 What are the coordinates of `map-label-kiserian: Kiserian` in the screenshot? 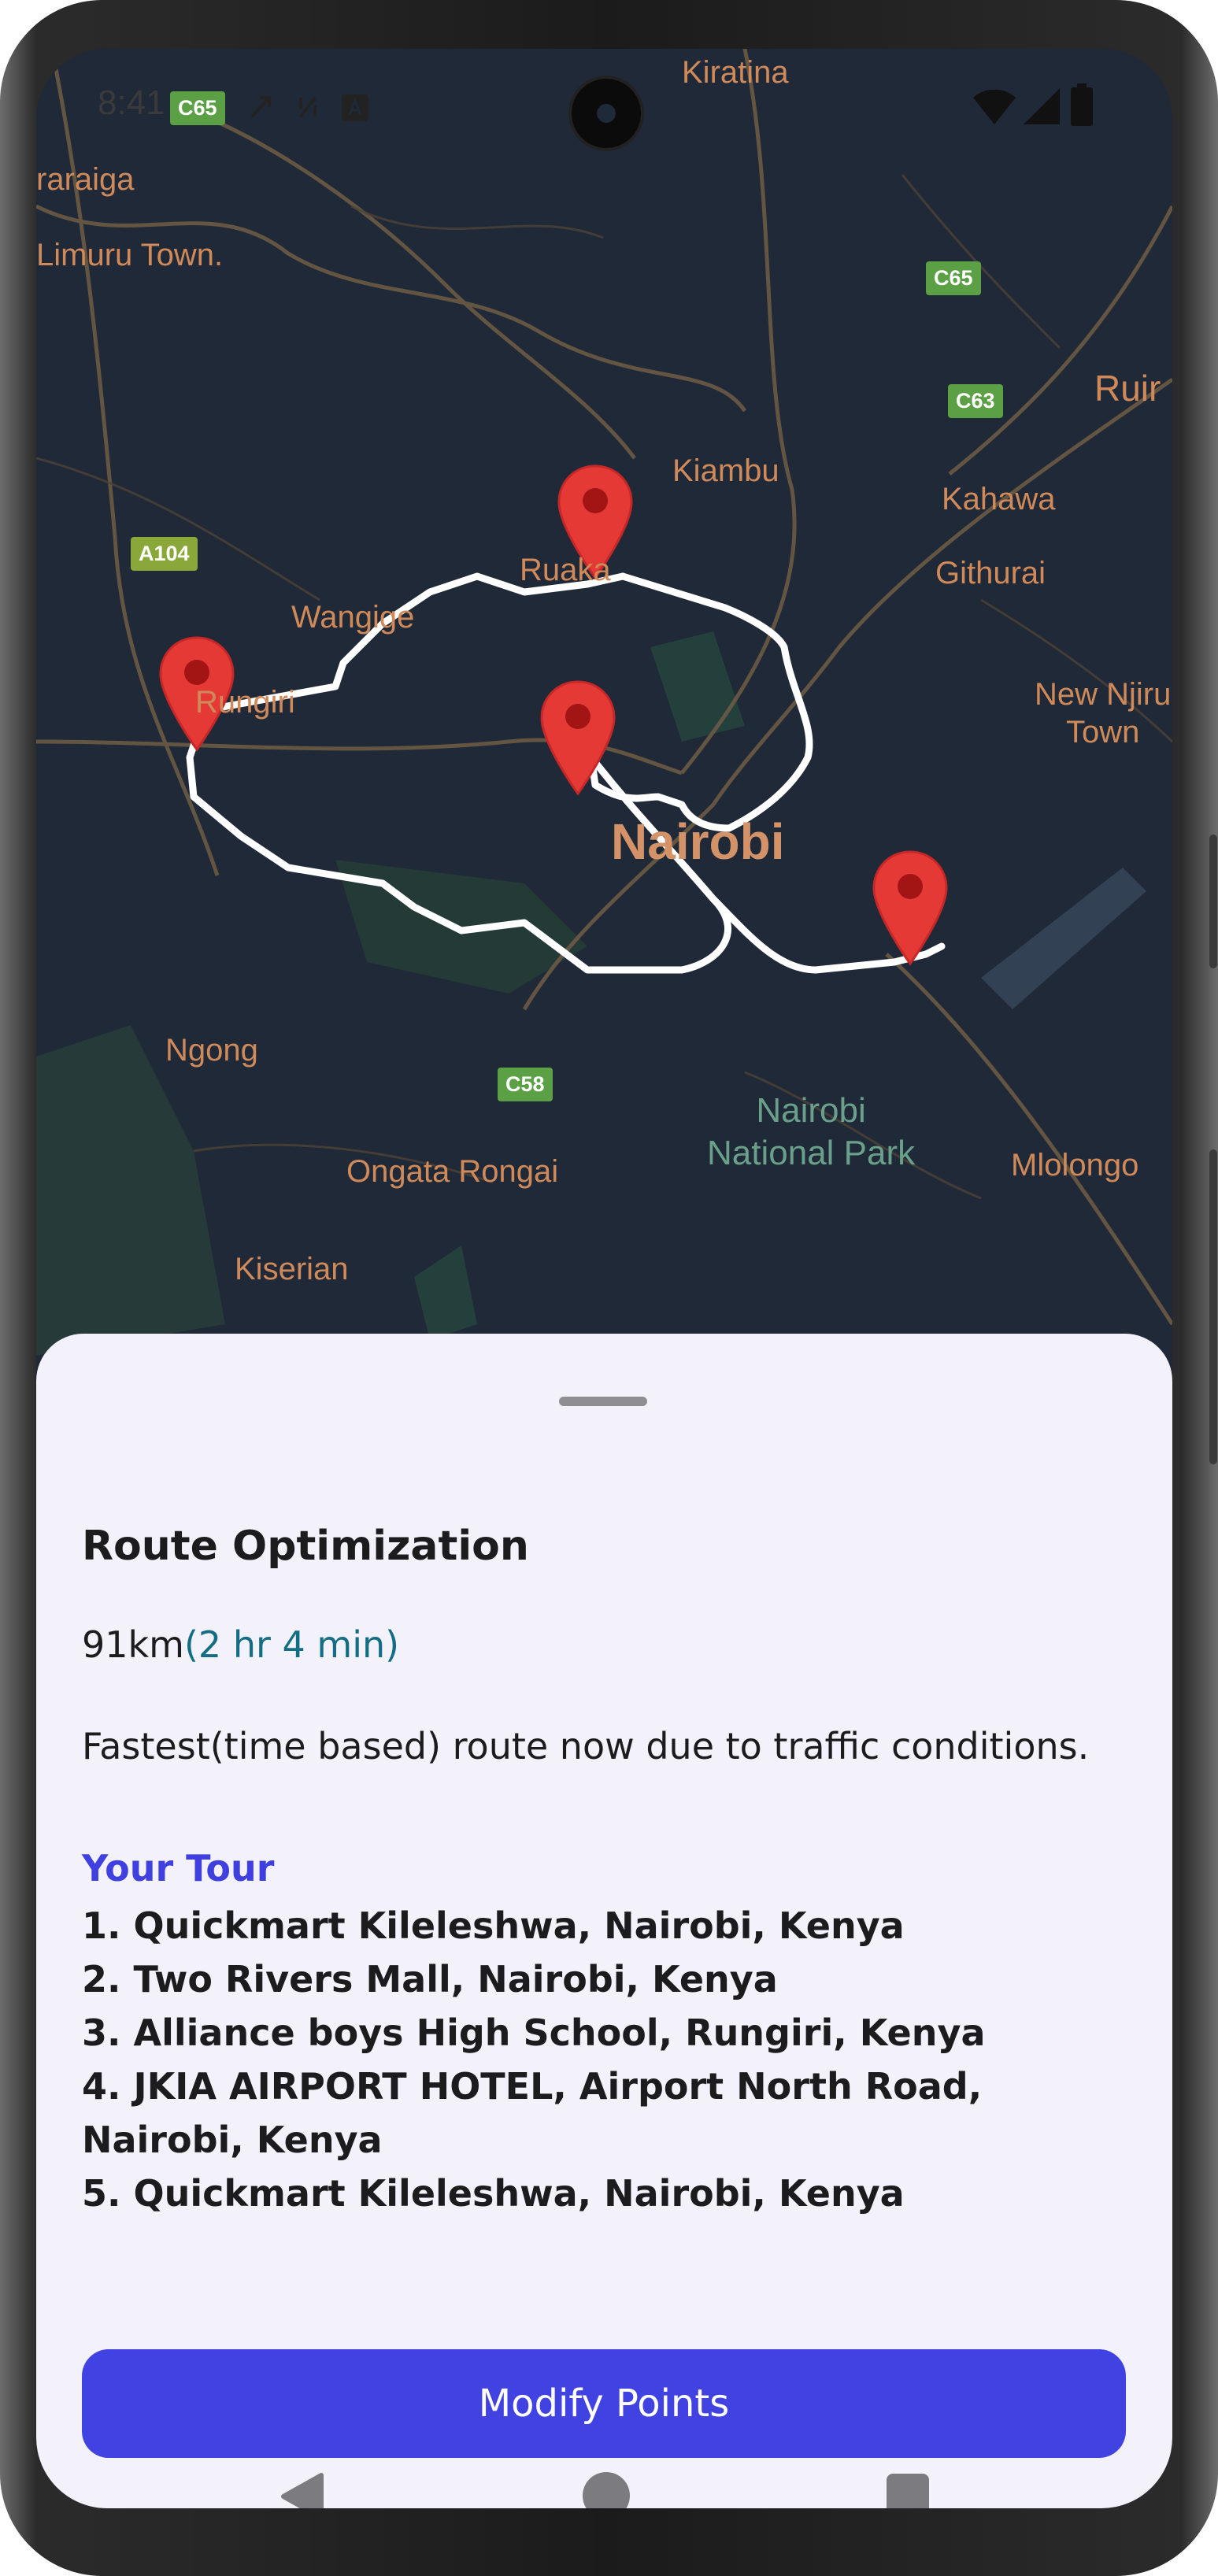 It's located at (292, 1269).